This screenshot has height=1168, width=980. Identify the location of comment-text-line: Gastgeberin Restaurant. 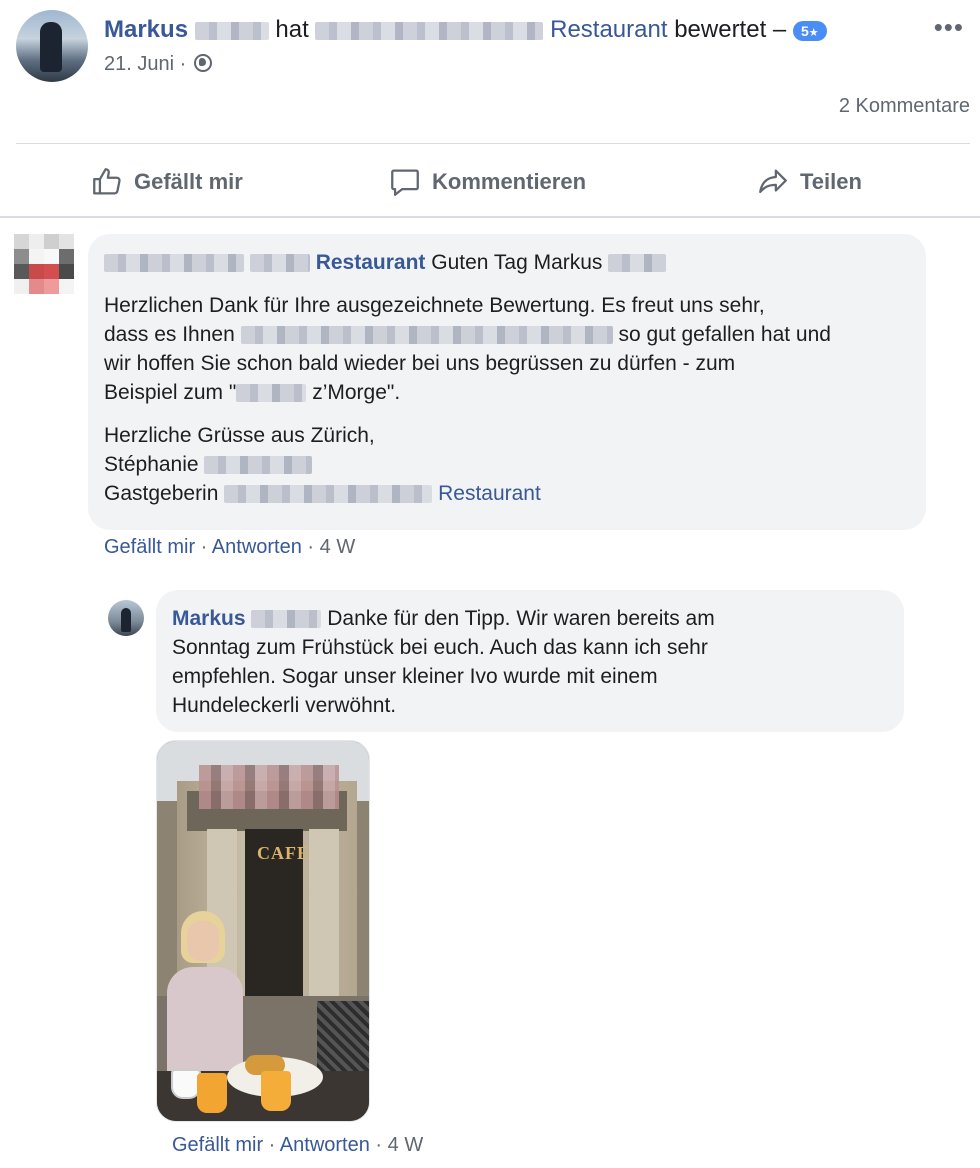
(507, 493).